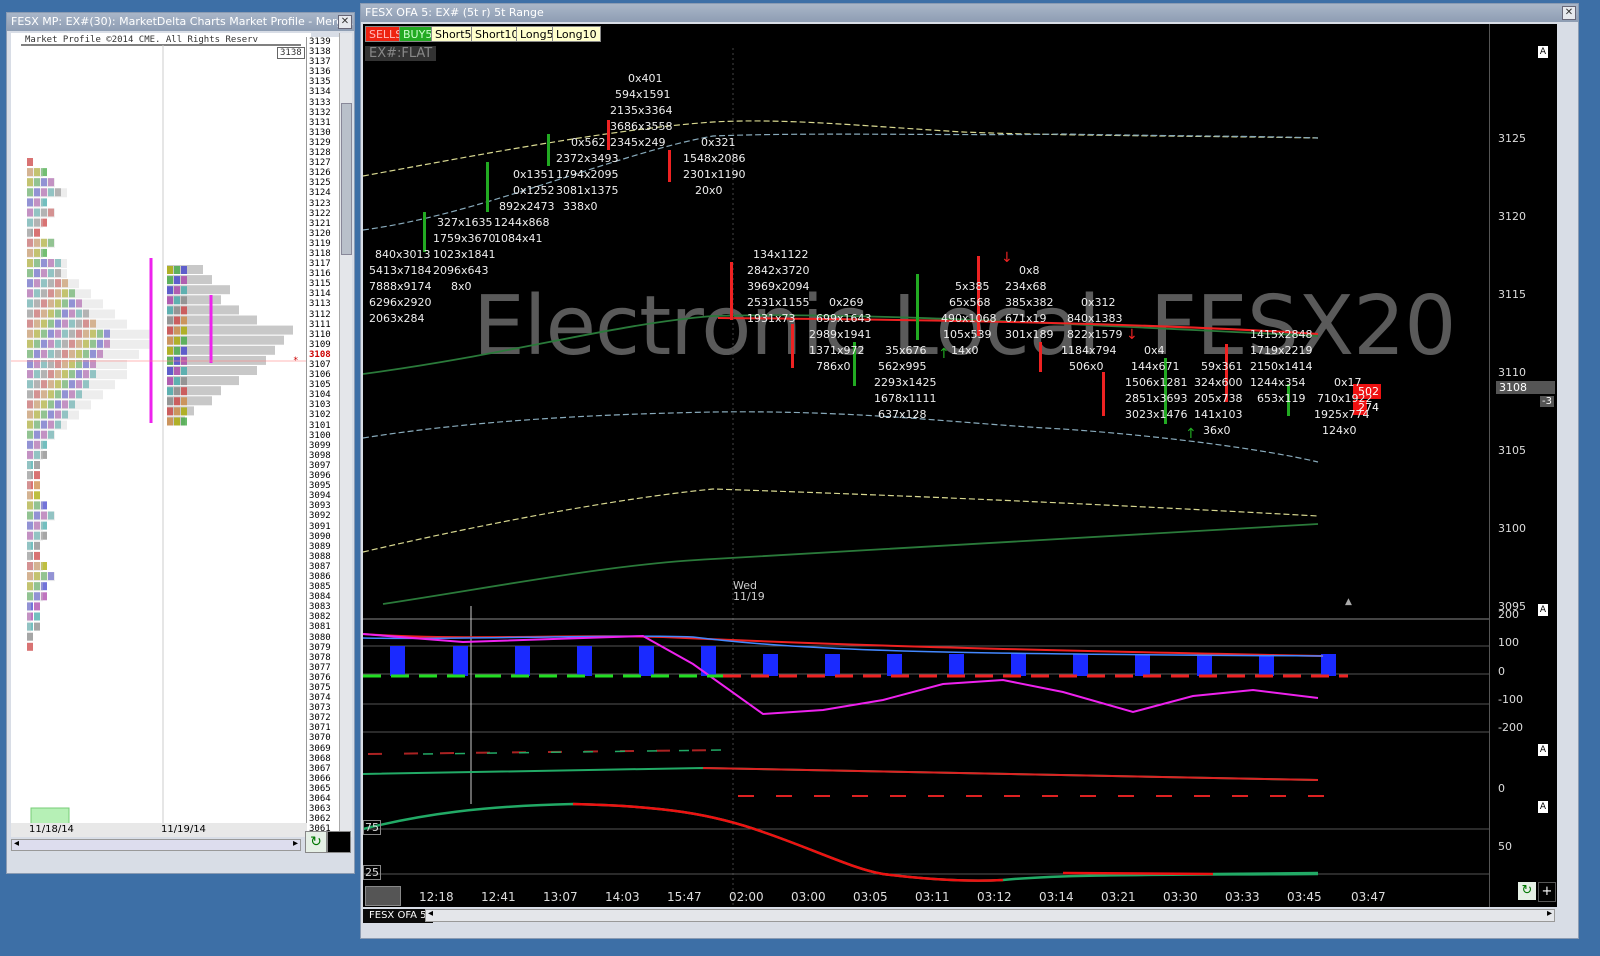 The height and width of the screenshot is (956, 1600). I want to click on footprint-cell: 5x385, so click(972, 286).